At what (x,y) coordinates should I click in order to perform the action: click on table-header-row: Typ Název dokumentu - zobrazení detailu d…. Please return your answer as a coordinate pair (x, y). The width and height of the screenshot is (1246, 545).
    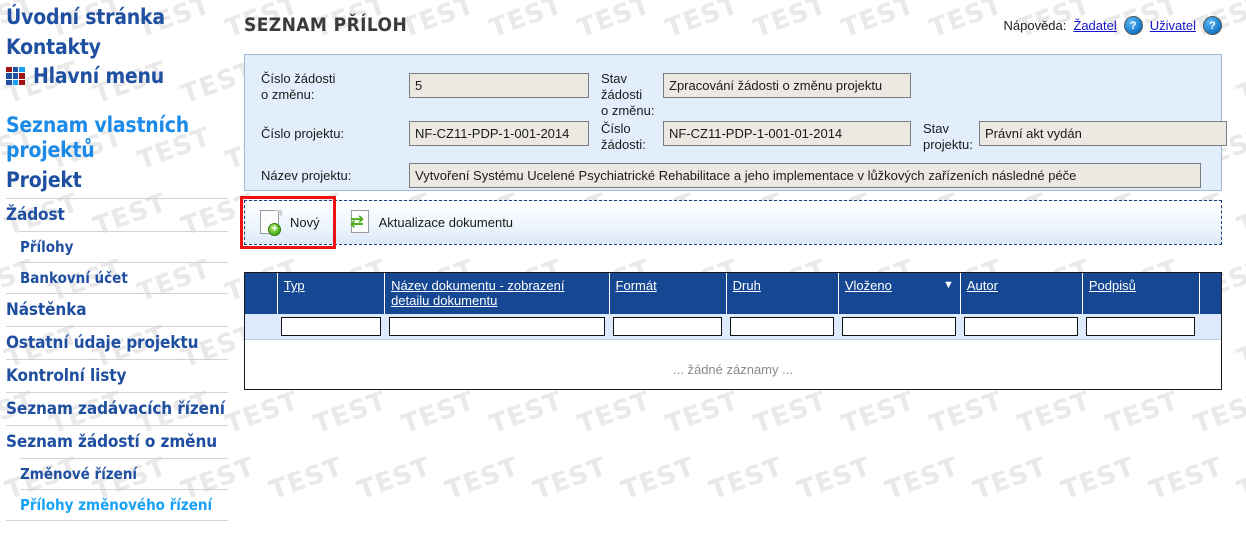
    Looking at the image, I should click on (733, 293).